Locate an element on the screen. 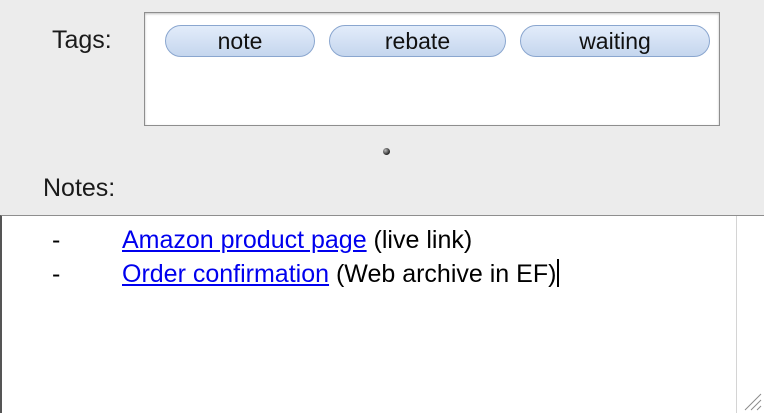  text-caret is located at coordinates (558, 273).